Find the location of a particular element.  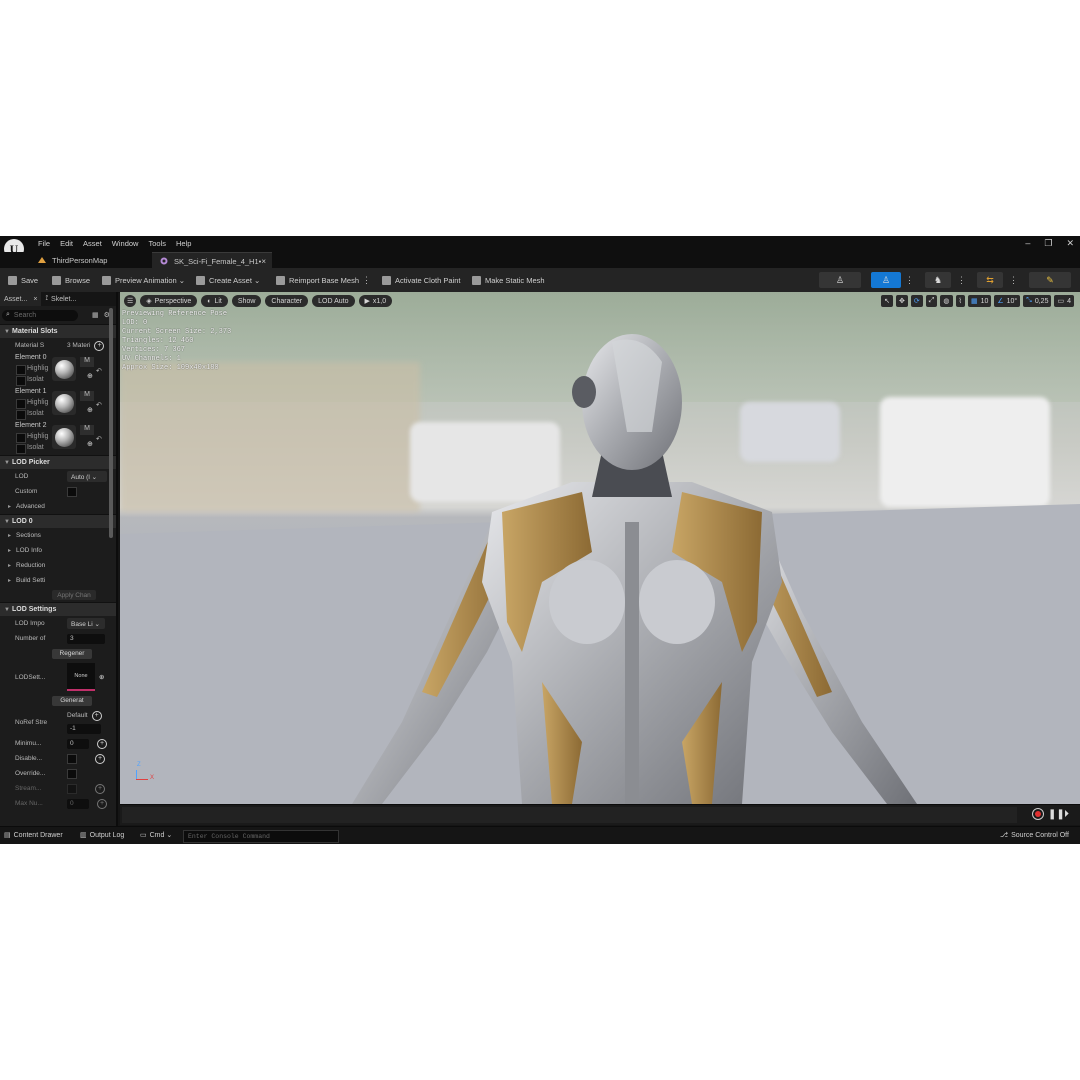

add-disable-override-icon: + is located at coordinates (100, 758).